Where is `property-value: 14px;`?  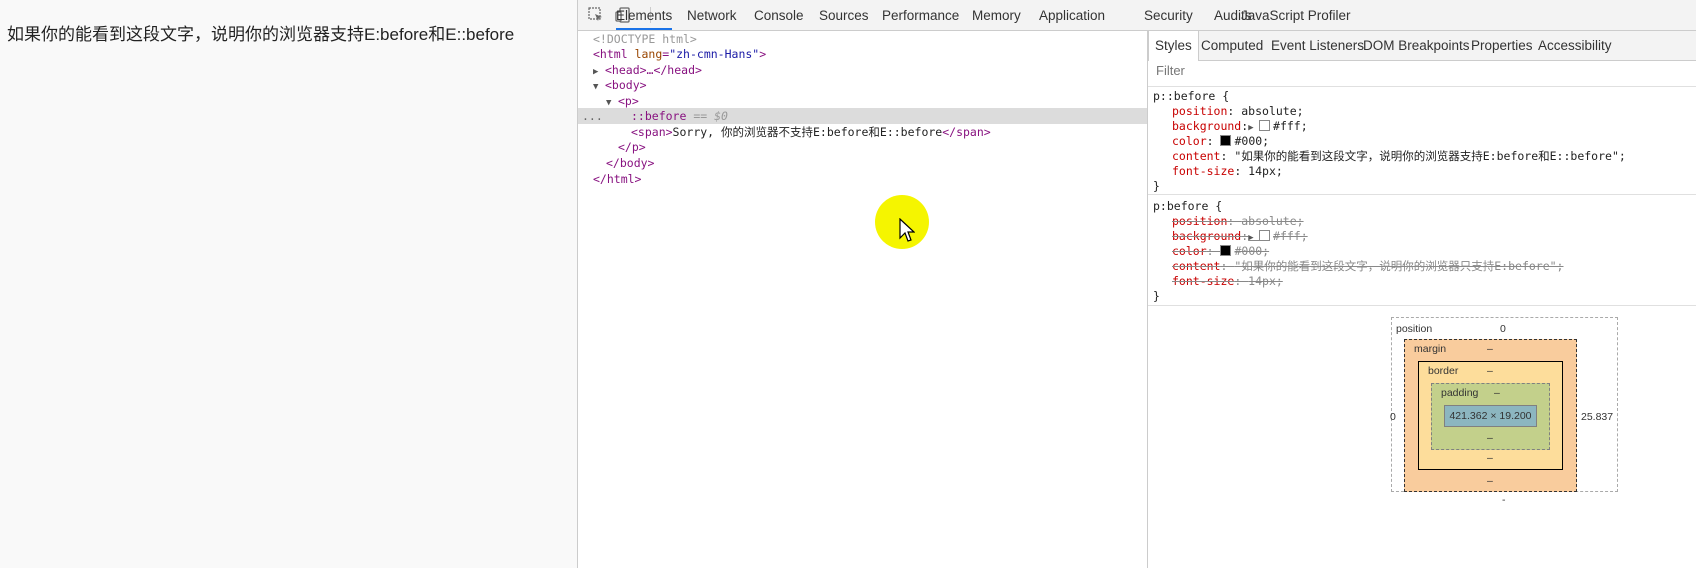 property-value: 14px; is located at coordinates (1265, 281).